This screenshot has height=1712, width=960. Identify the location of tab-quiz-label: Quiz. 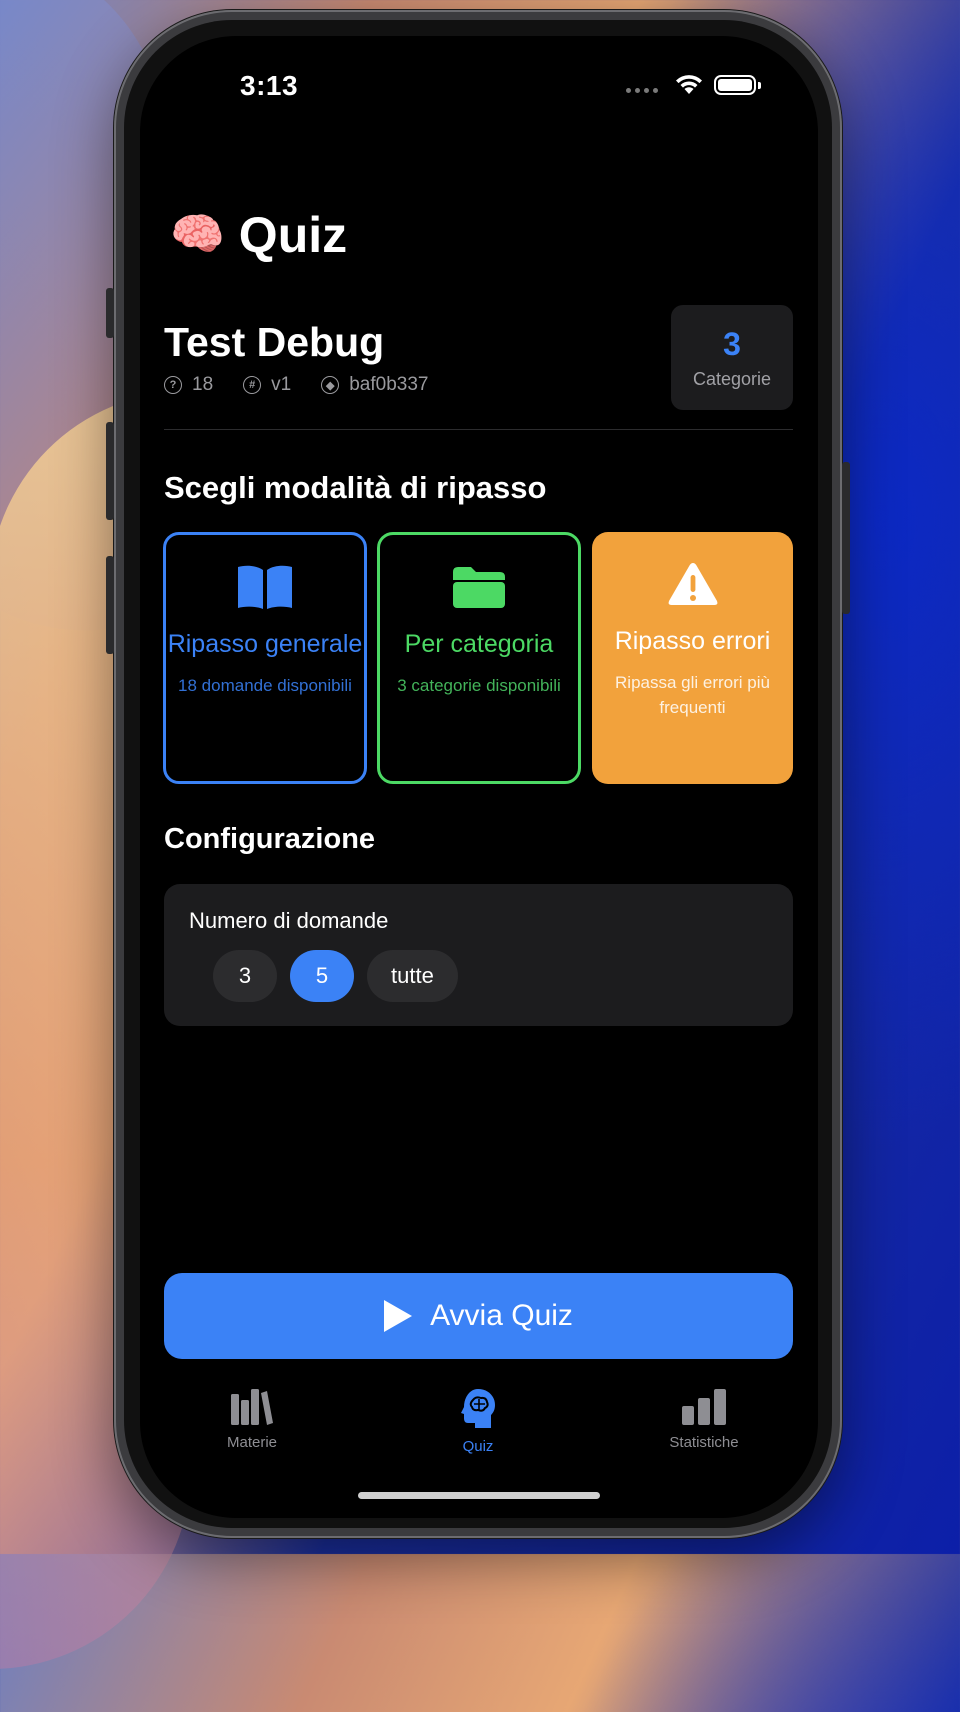
(478, 1446).